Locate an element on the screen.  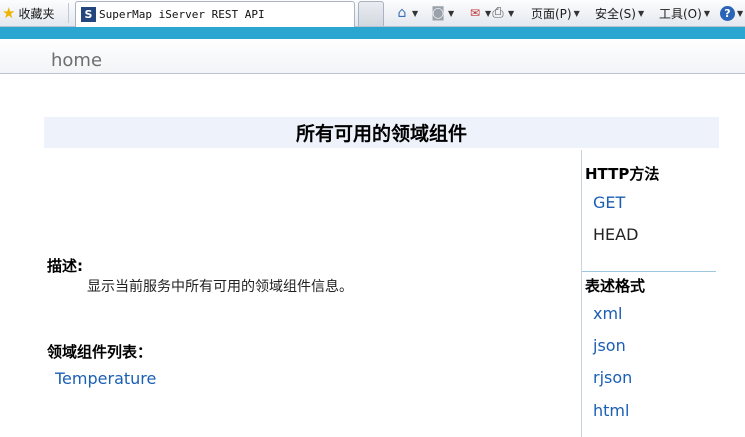
tools-menu: 工具(O) ▼ is located at coordinates (684, 13).